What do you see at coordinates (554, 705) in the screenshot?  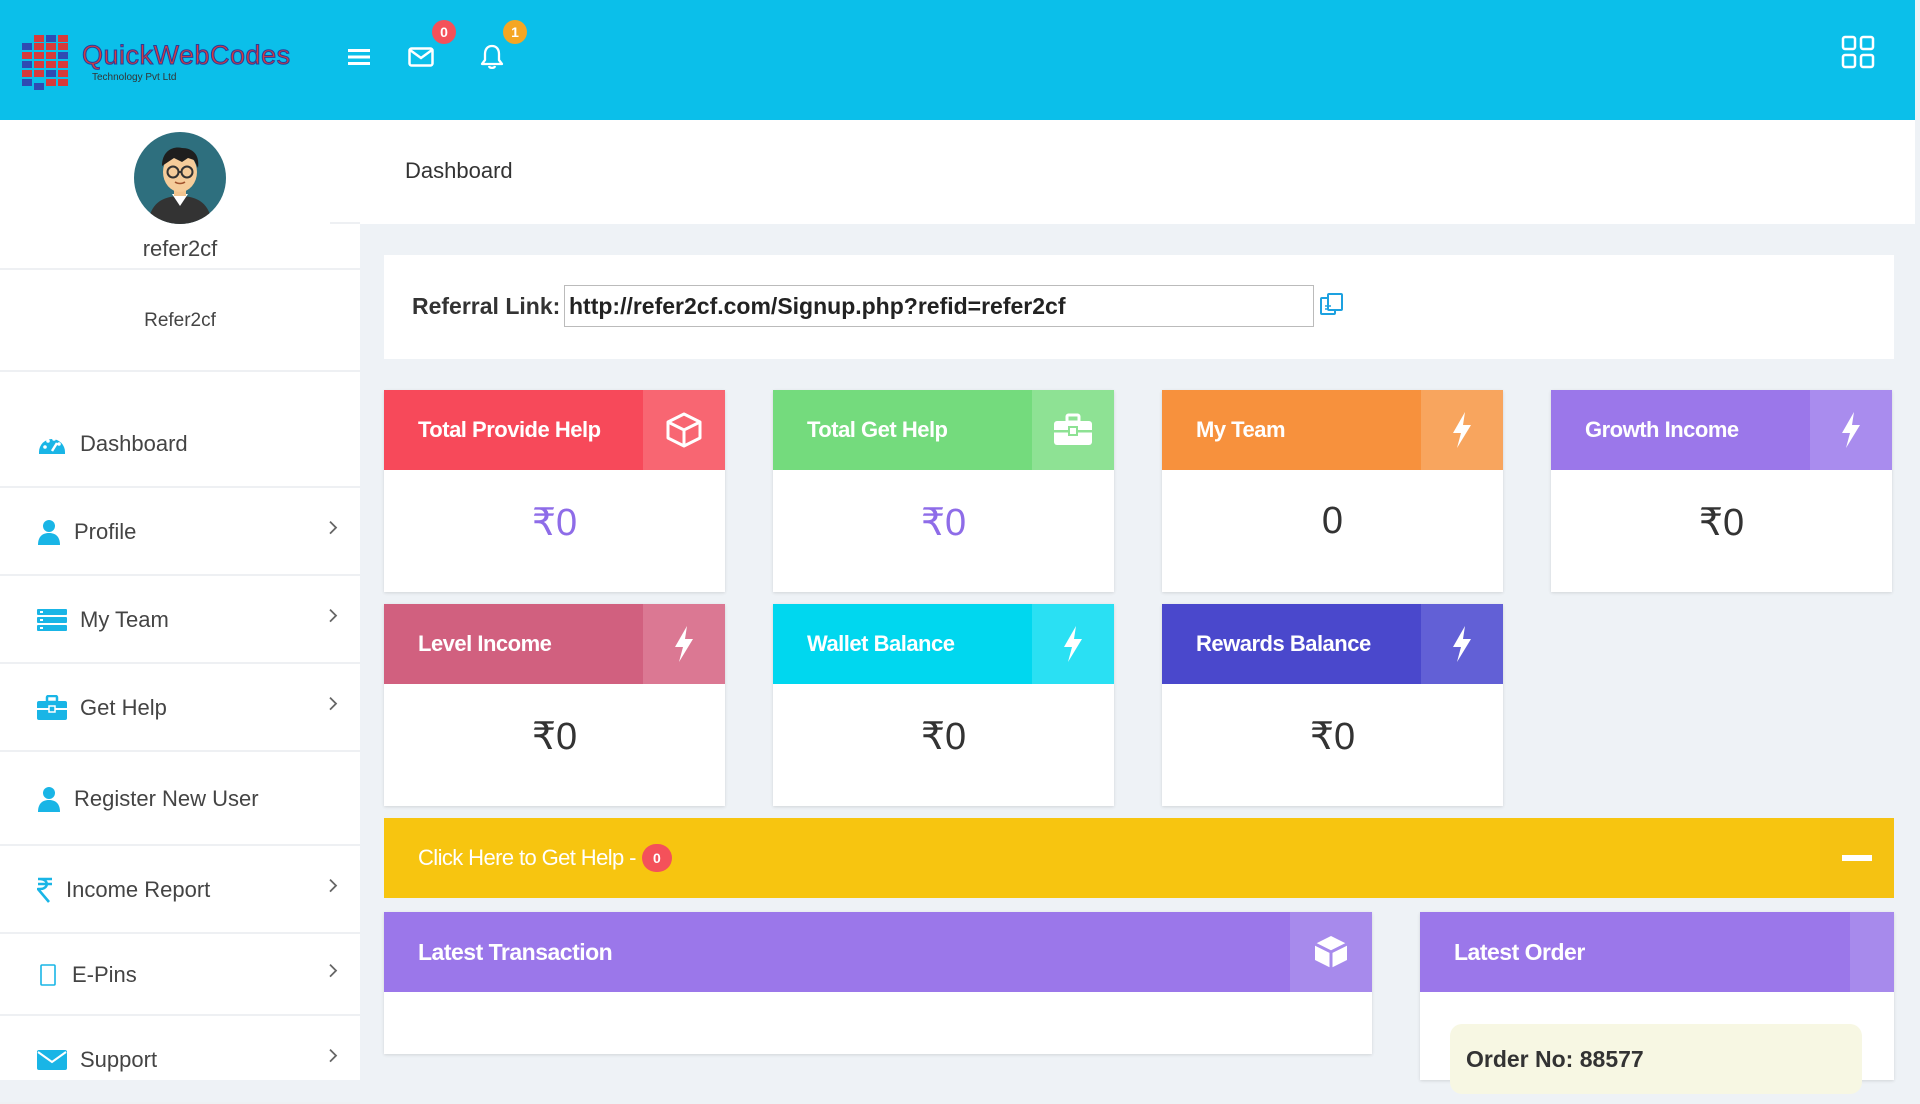 I see `stat-card-level-income: Level Income ₹0` at bounding box center [554, 705].